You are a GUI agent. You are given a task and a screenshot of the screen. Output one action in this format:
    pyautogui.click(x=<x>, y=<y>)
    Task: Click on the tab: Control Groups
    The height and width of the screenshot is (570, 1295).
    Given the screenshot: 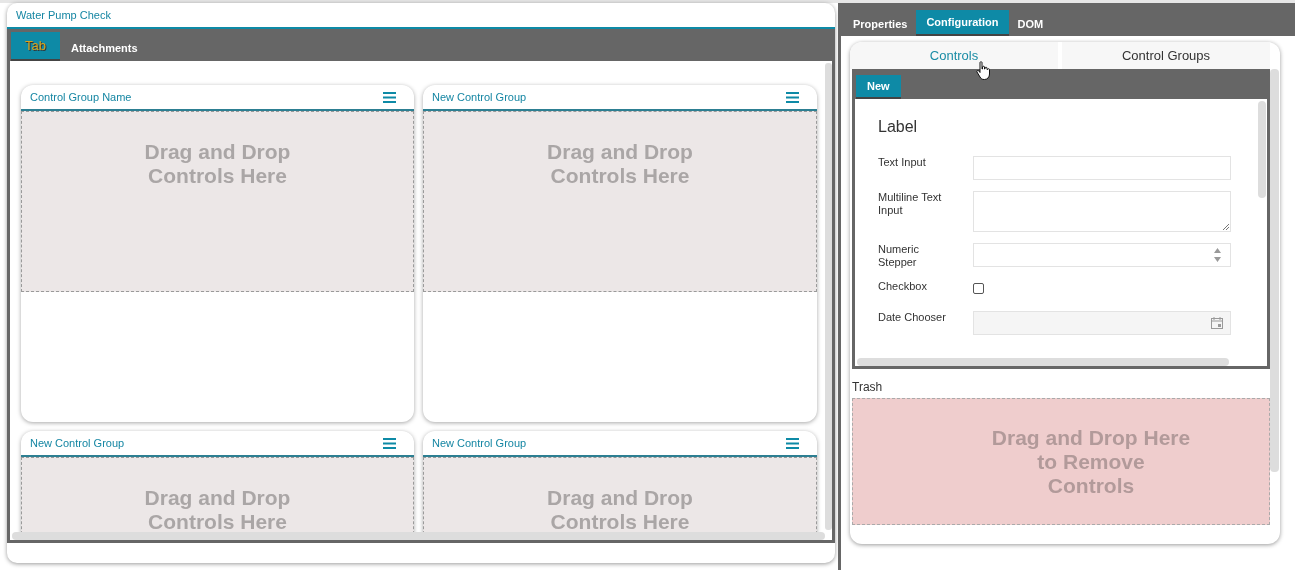 What is the action you would take?
    pyautogui.click(x=1166, y=55)
    